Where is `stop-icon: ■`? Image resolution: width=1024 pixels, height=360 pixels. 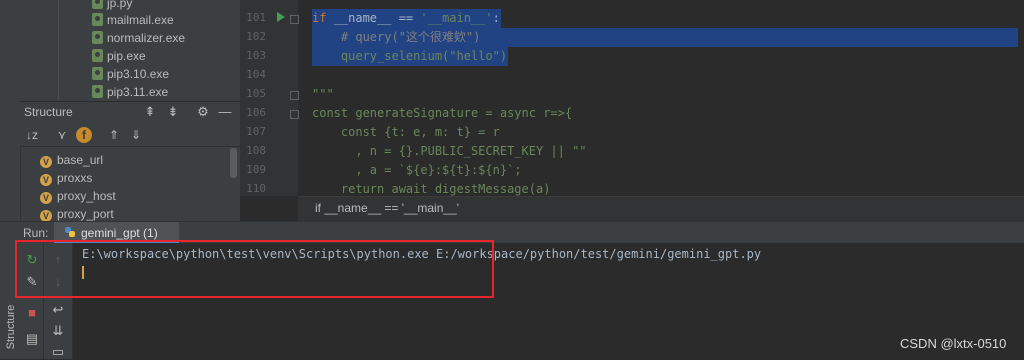
stop-icon: ■ is located at coordinates (32, 313).